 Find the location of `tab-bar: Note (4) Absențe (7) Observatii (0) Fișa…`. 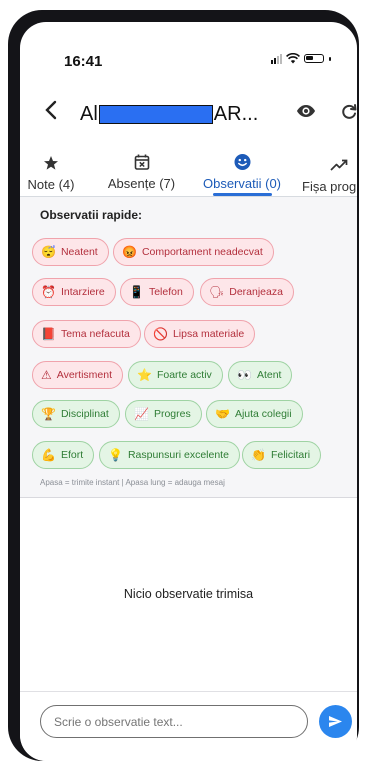

tab-bar: Note (4) Absențe (7) Observatii (0) Fișa… is located at coordinates (188, 172).